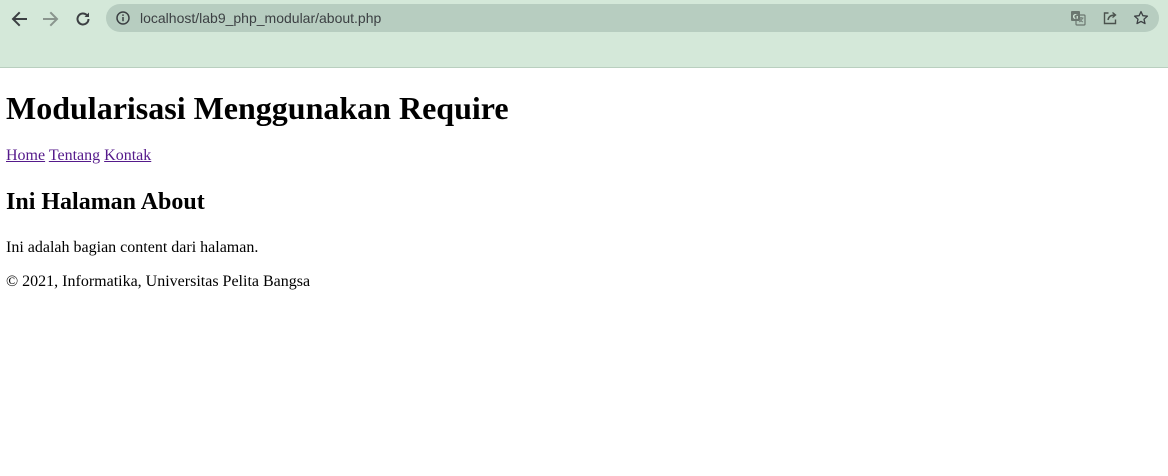  I want to click on nav-link-tentang: Tentang, so click(74, 155).